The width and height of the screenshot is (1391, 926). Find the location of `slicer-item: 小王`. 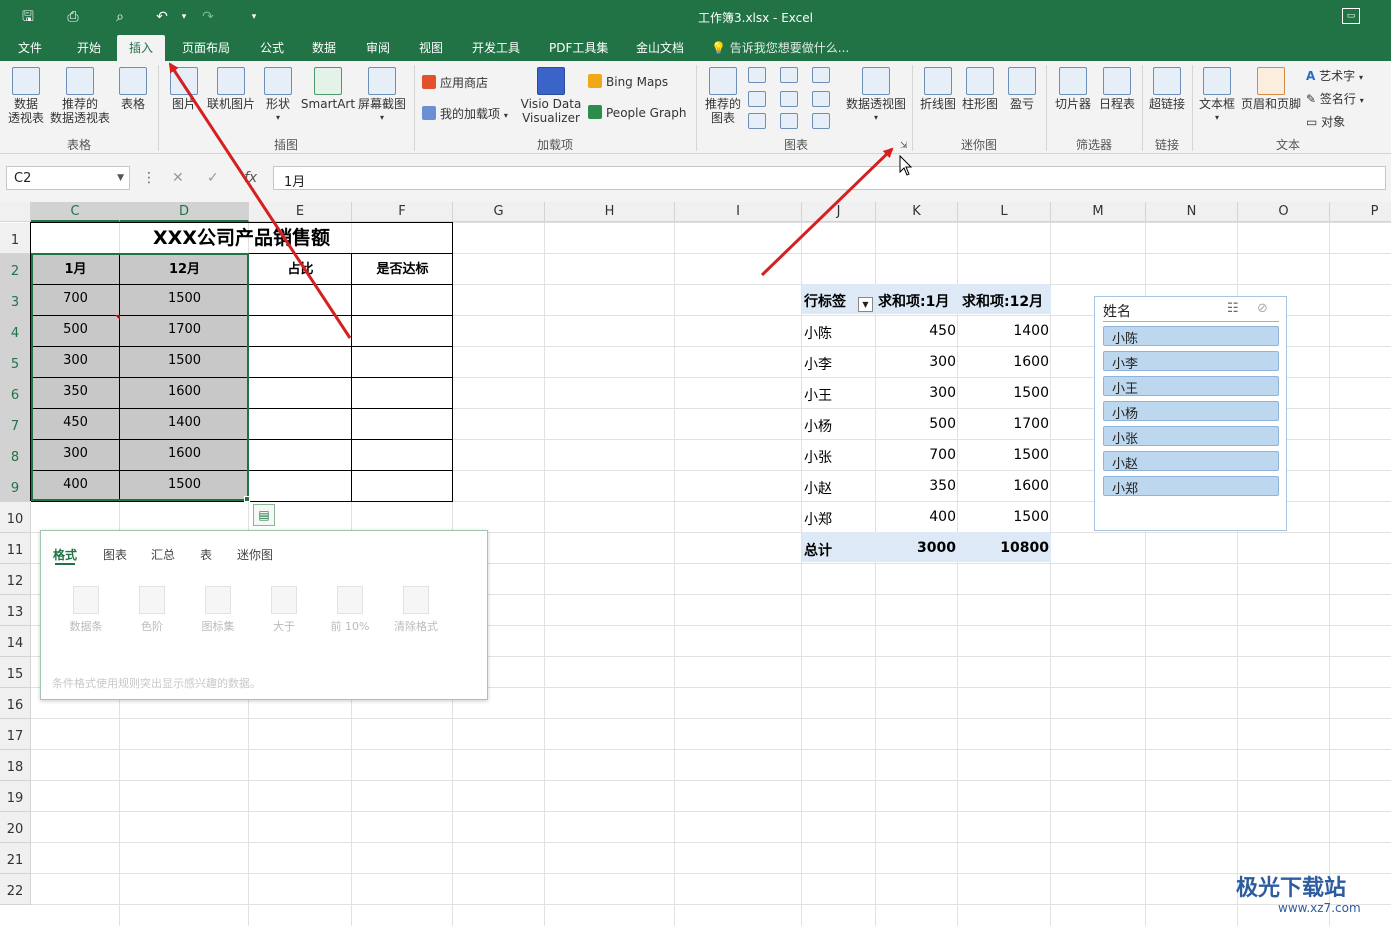

slicer-item: 小王 is located at coordinates (1191, 386).